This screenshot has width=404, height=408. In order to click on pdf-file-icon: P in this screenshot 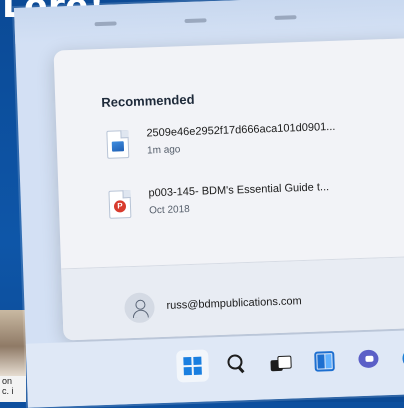, I will do `click(120, 204)`.